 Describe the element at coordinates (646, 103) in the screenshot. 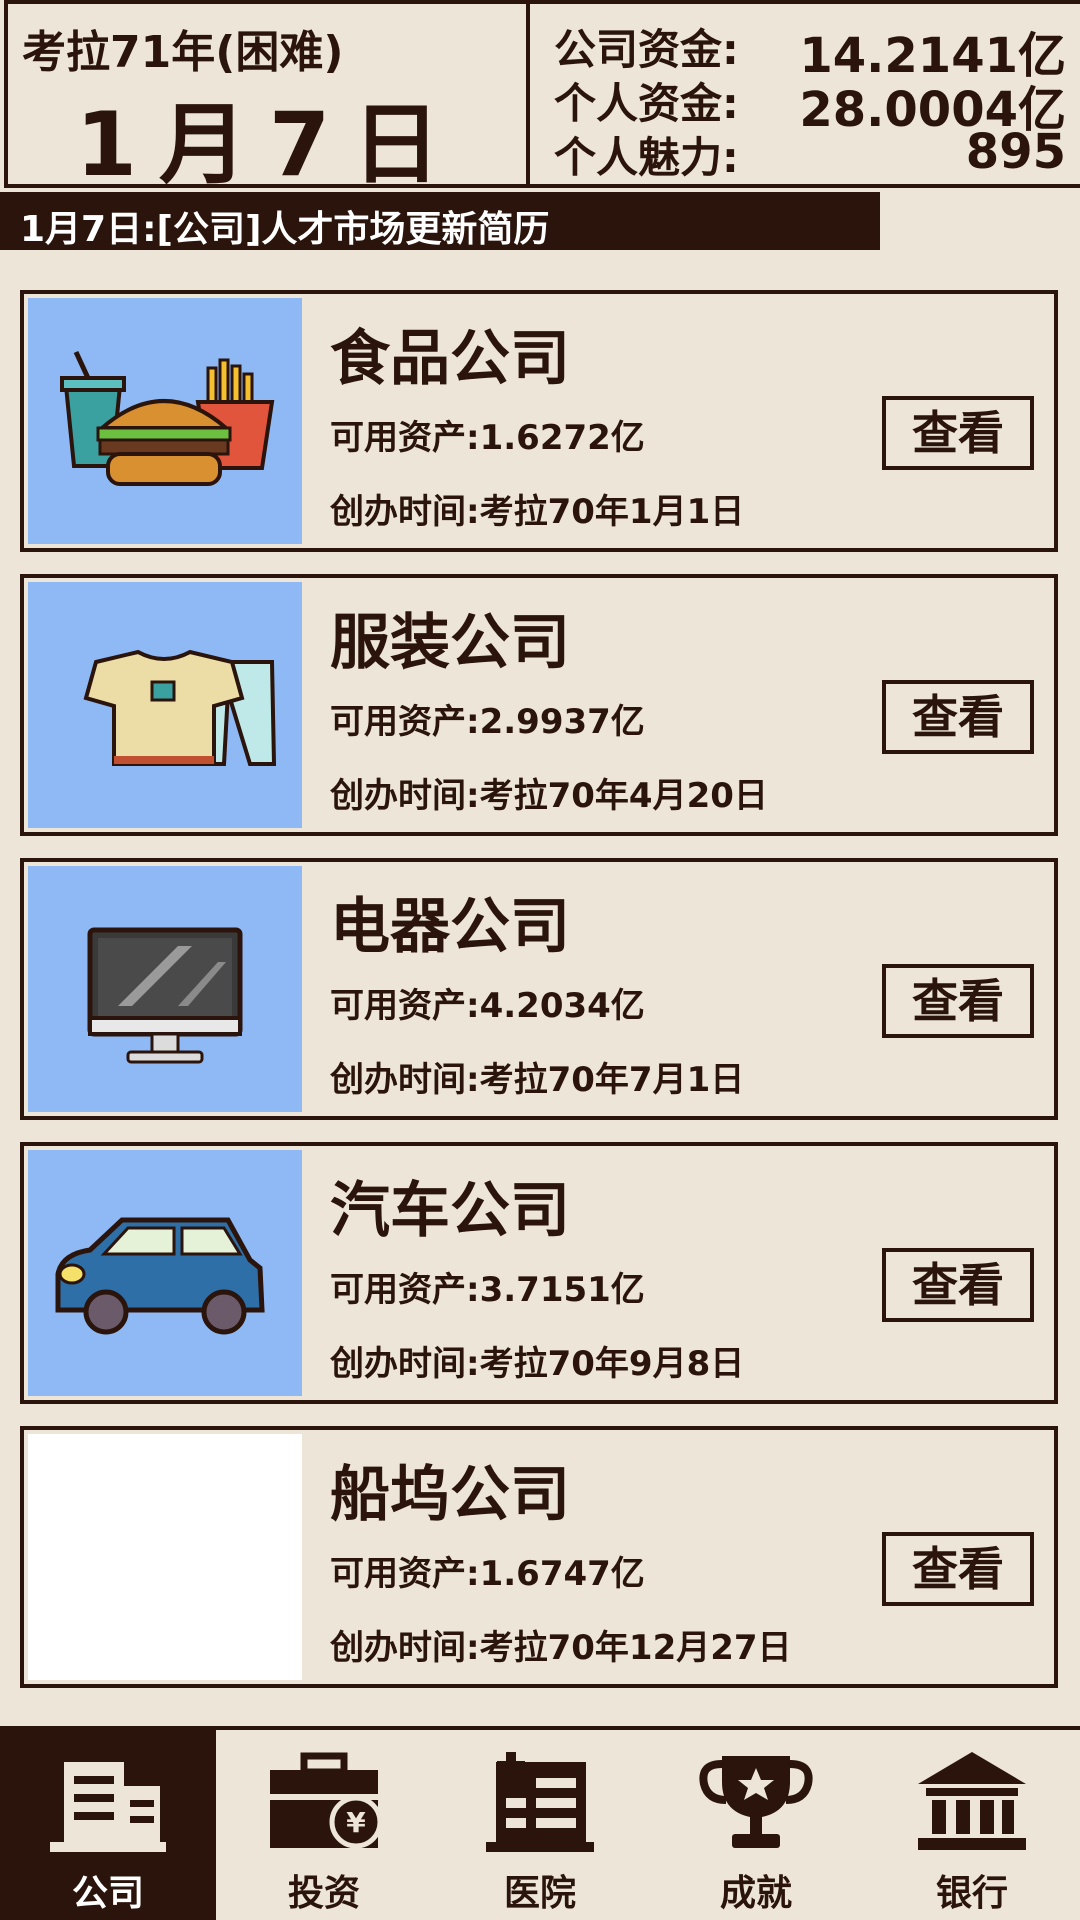

I see `personal-funds-label: 个人资金:` at that location.